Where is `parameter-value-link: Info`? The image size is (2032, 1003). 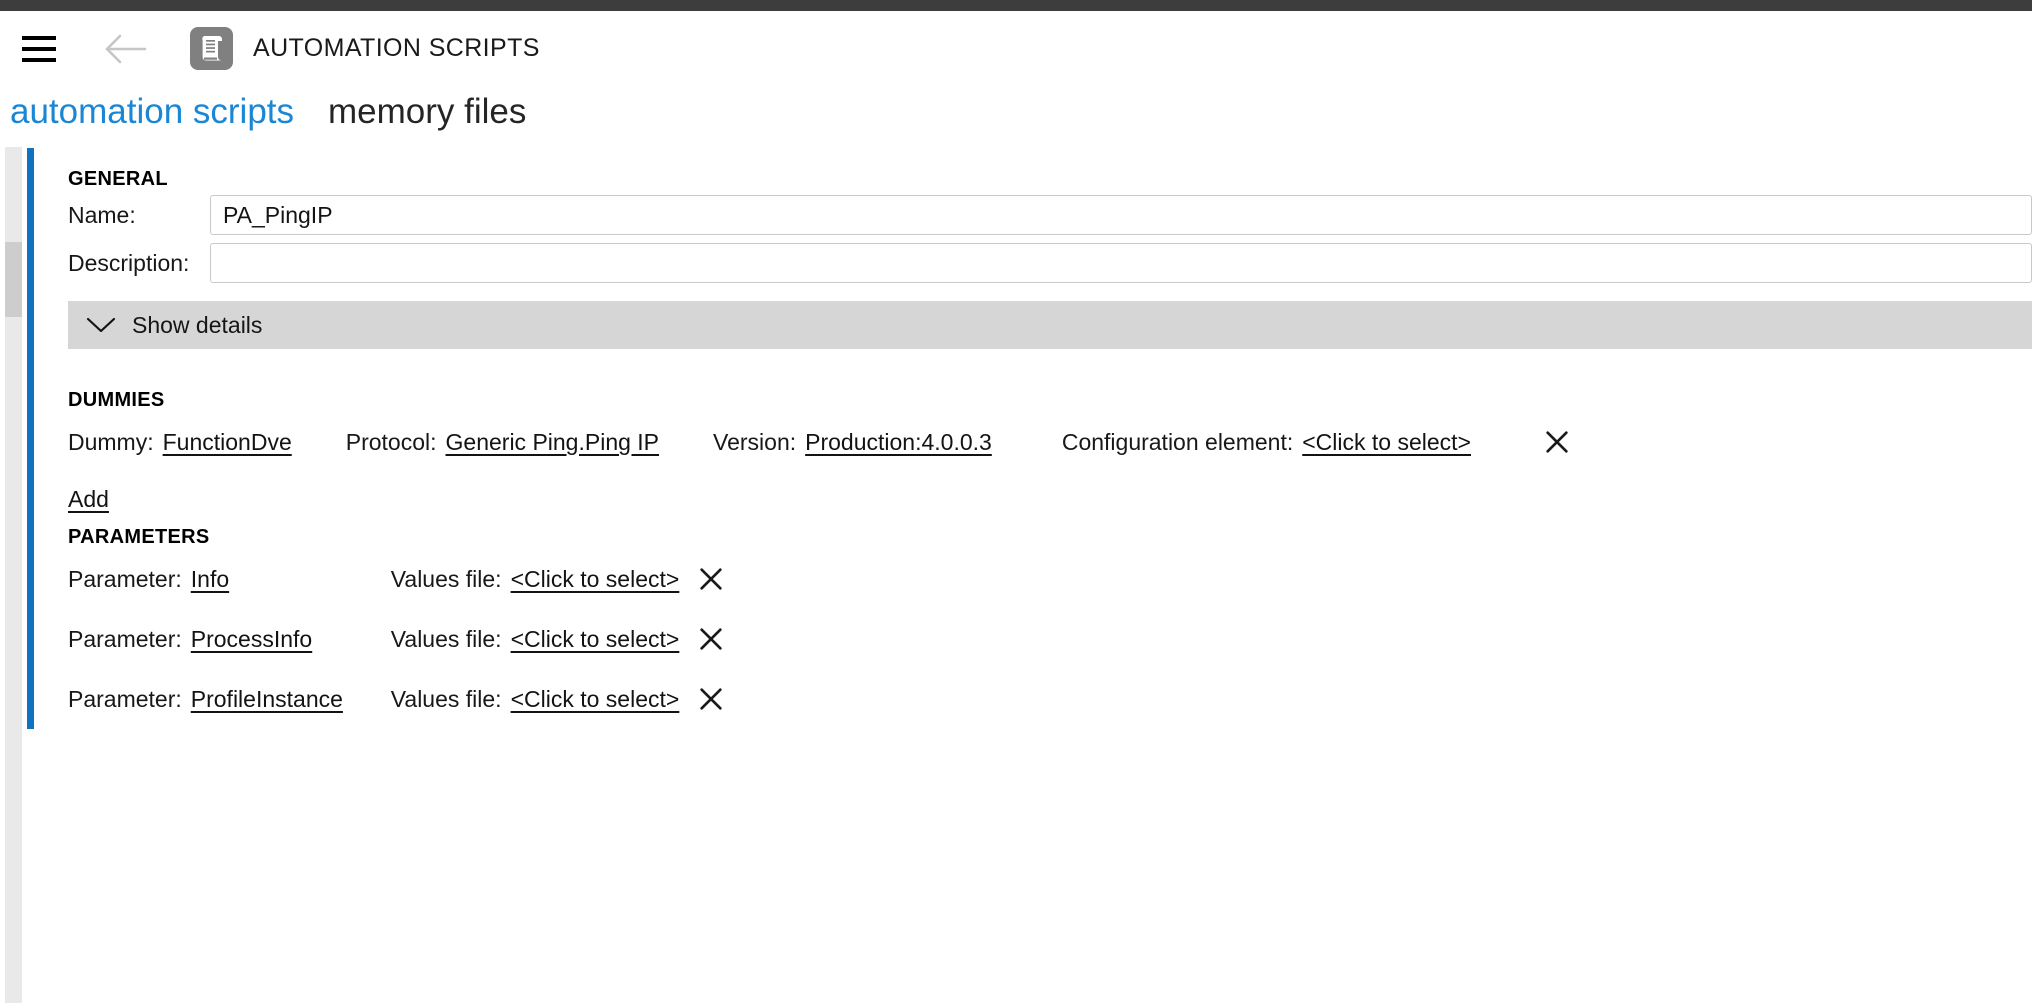 parameter-value-link: Info is located at coordinates (291, 579).